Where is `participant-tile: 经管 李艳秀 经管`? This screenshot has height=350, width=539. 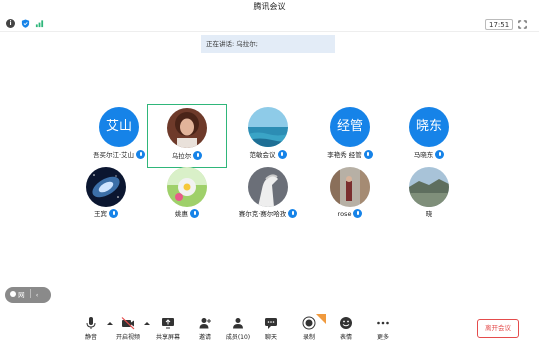
participant-tile: 经管 李艳秀 经管 is located at coordinates (350, 136).